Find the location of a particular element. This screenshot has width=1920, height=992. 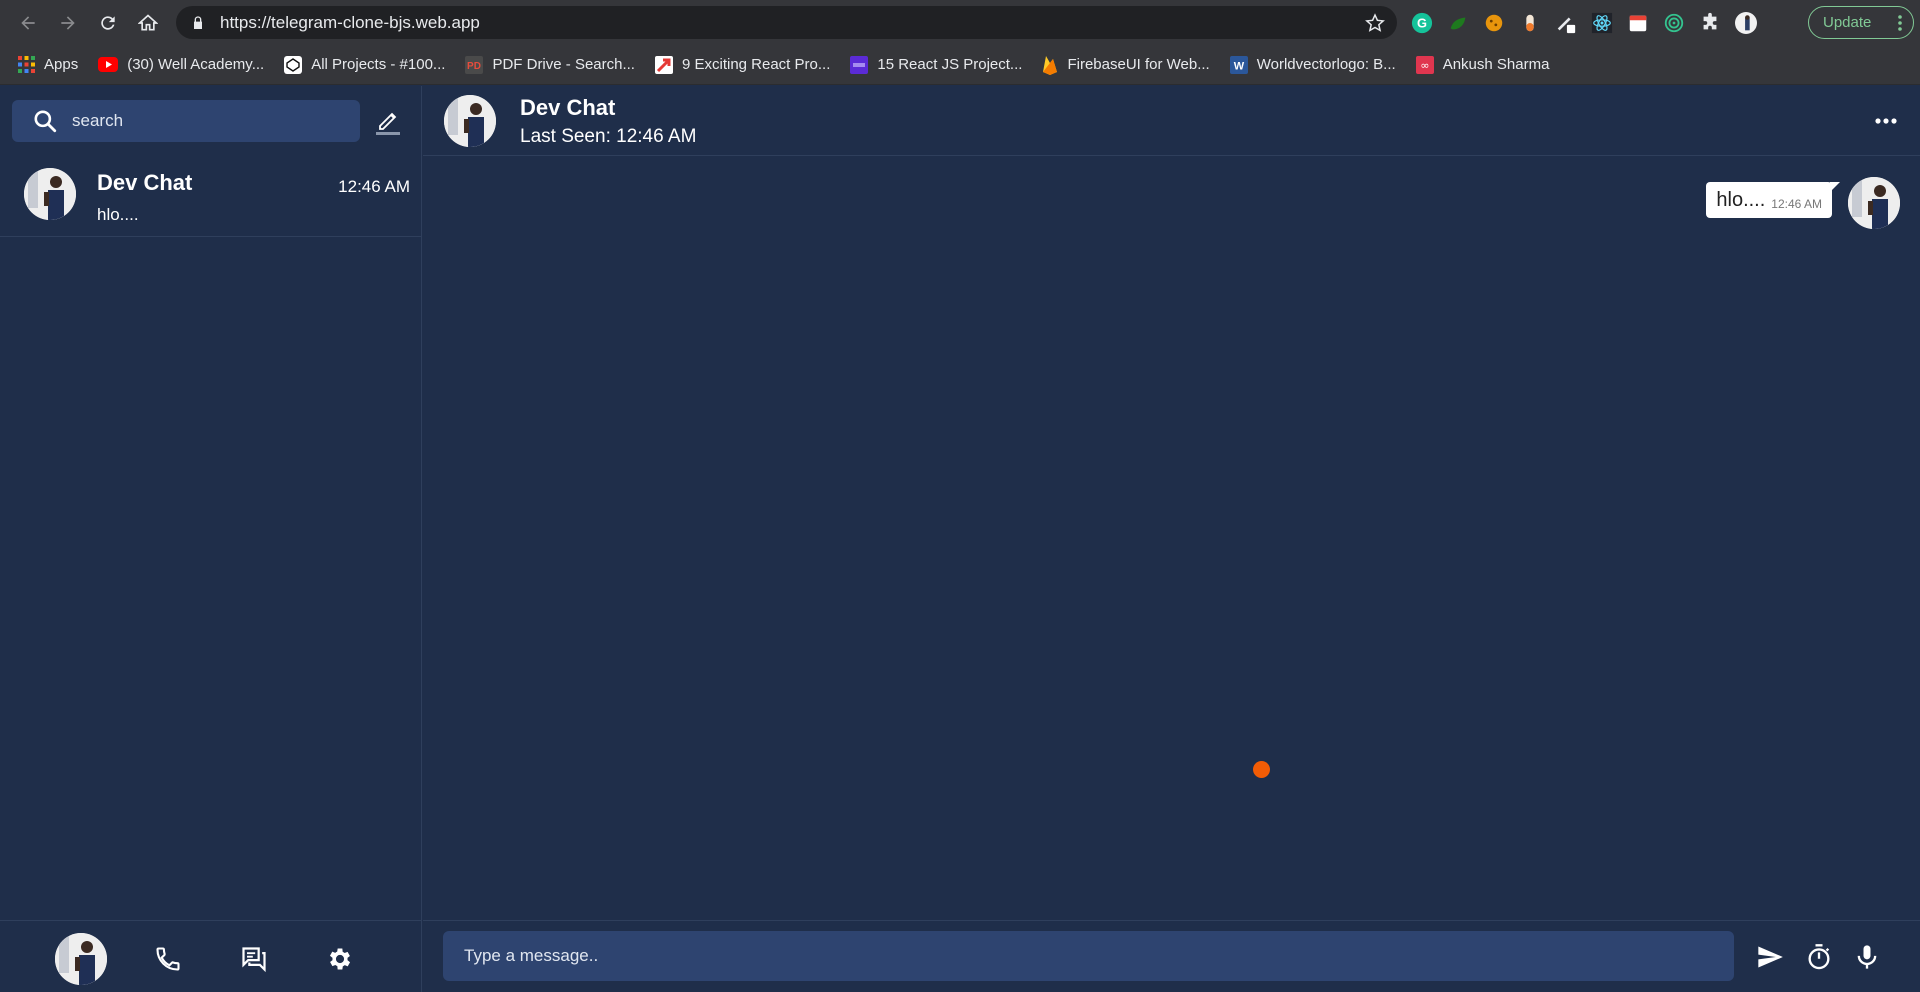

capsule-icon is located at coordinates (1530, 22).